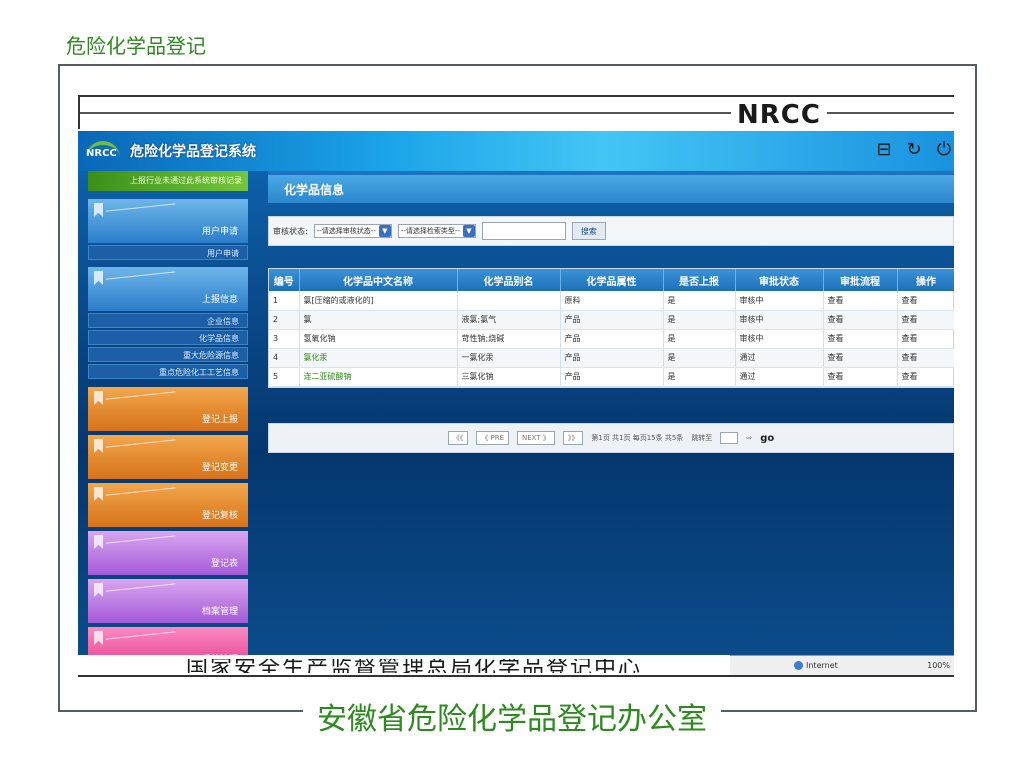  What do you see at coordinates (611, 358) in the screenshot?
I see `table-row: 4 氯化汞 一氯化汞 产品 是 通过 查看 查看` at bounding box center [611, 358].